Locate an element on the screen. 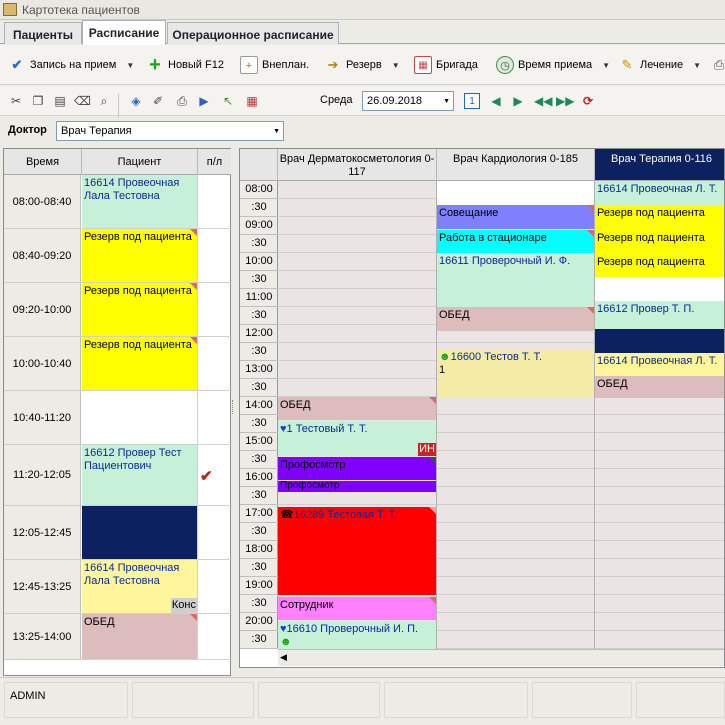 This screenshot has height=725, width=725. event-reserve-3: Резерв под пациента is located at coordinates (659, 265).